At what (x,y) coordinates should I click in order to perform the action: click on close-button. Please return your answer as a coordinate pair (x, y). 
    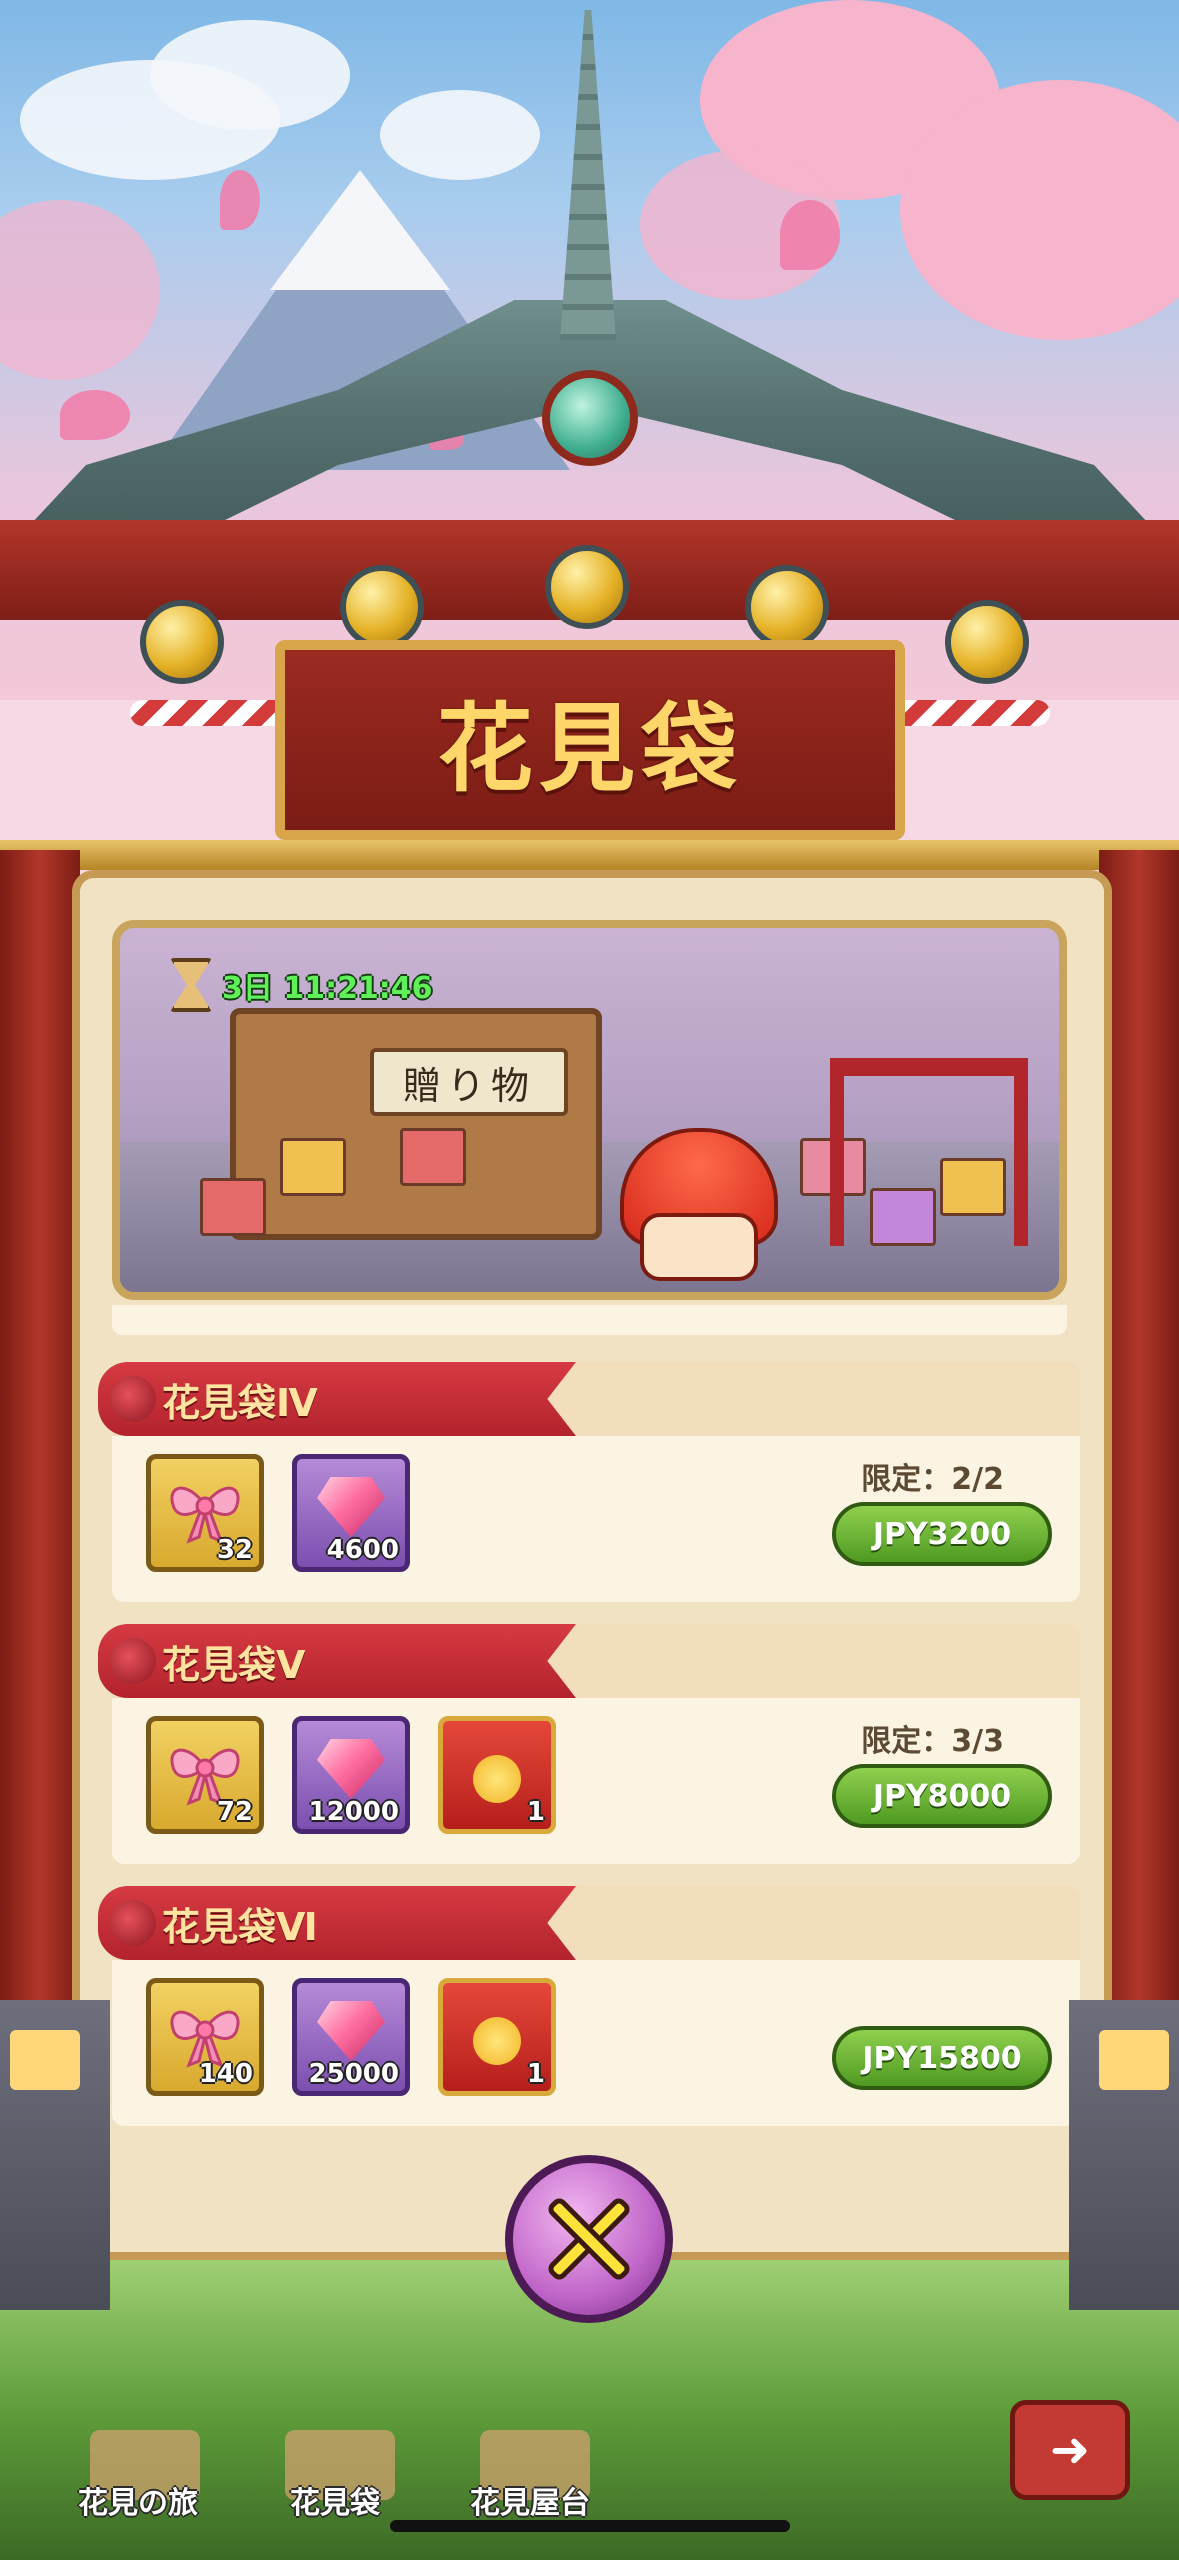
    Looking at the image, I should click on (589, 2239).